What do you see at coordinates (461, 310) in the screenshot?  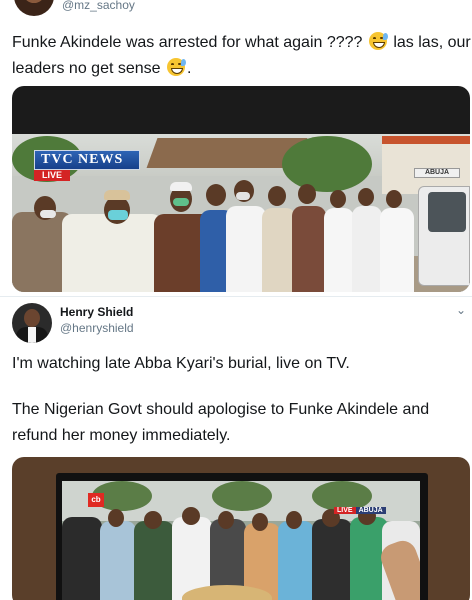 I see `chevron-down-icon: ⌄` at bounding box center [461, 310].